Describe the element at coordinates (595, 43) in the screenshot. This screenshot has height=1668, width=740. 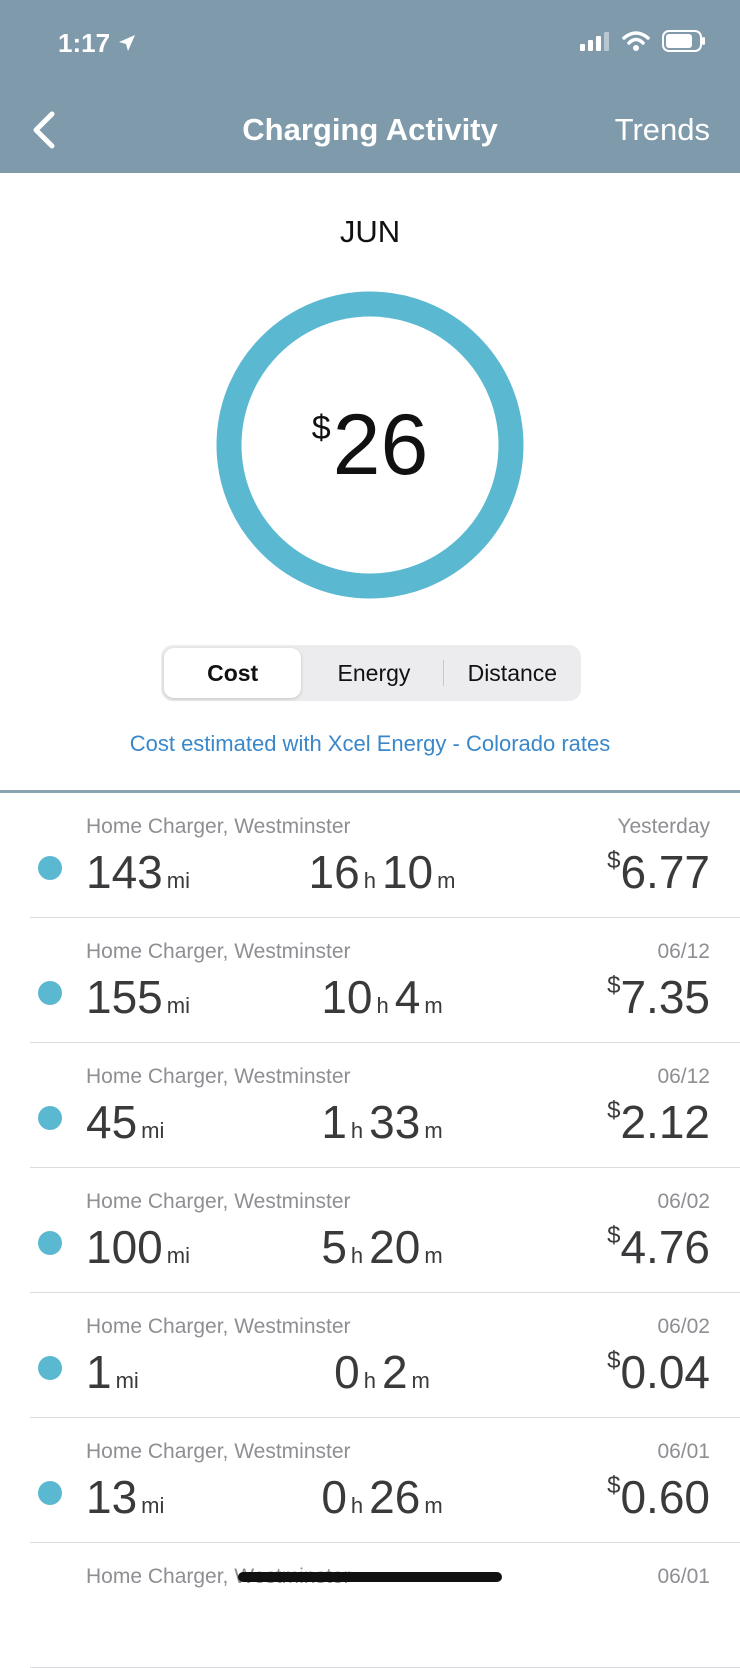
I see `signal-icon` at that location.